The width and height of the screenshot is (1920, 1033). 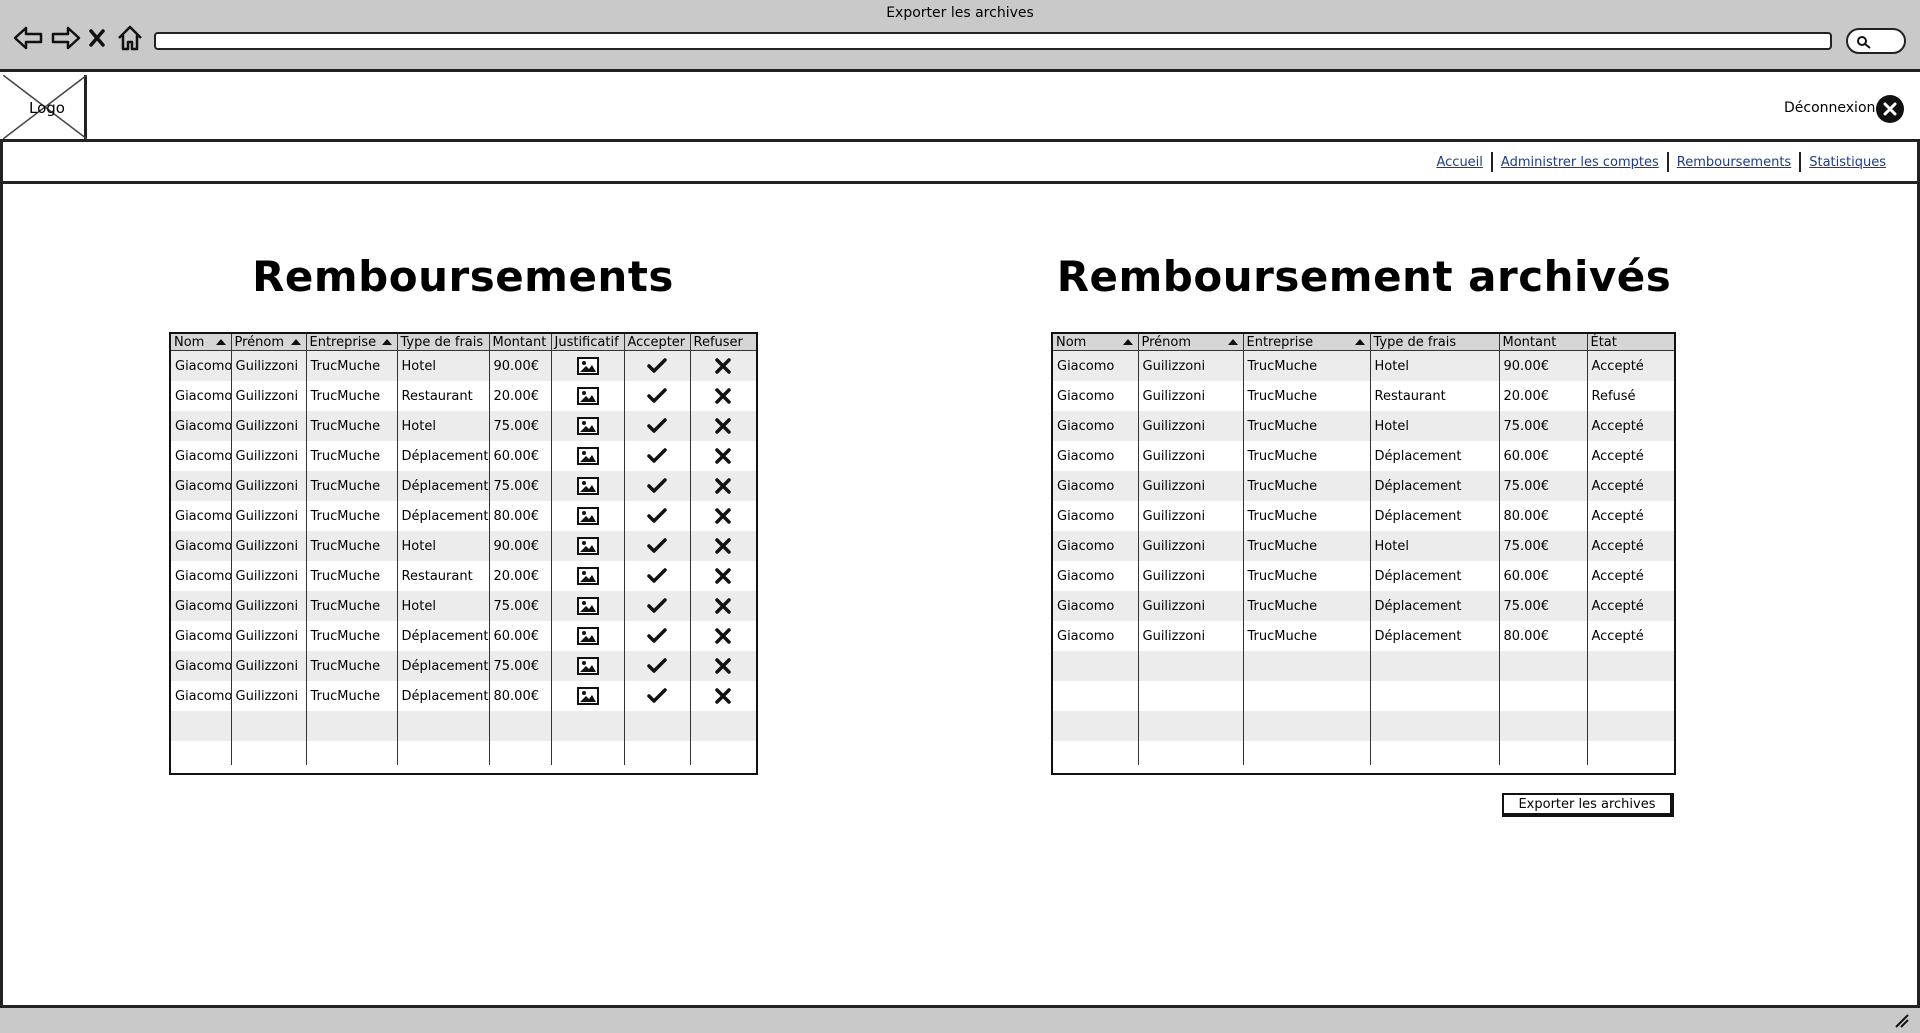 I want to click on nav-link-statistiques: Statistiques, so click(x=1847, y=162).